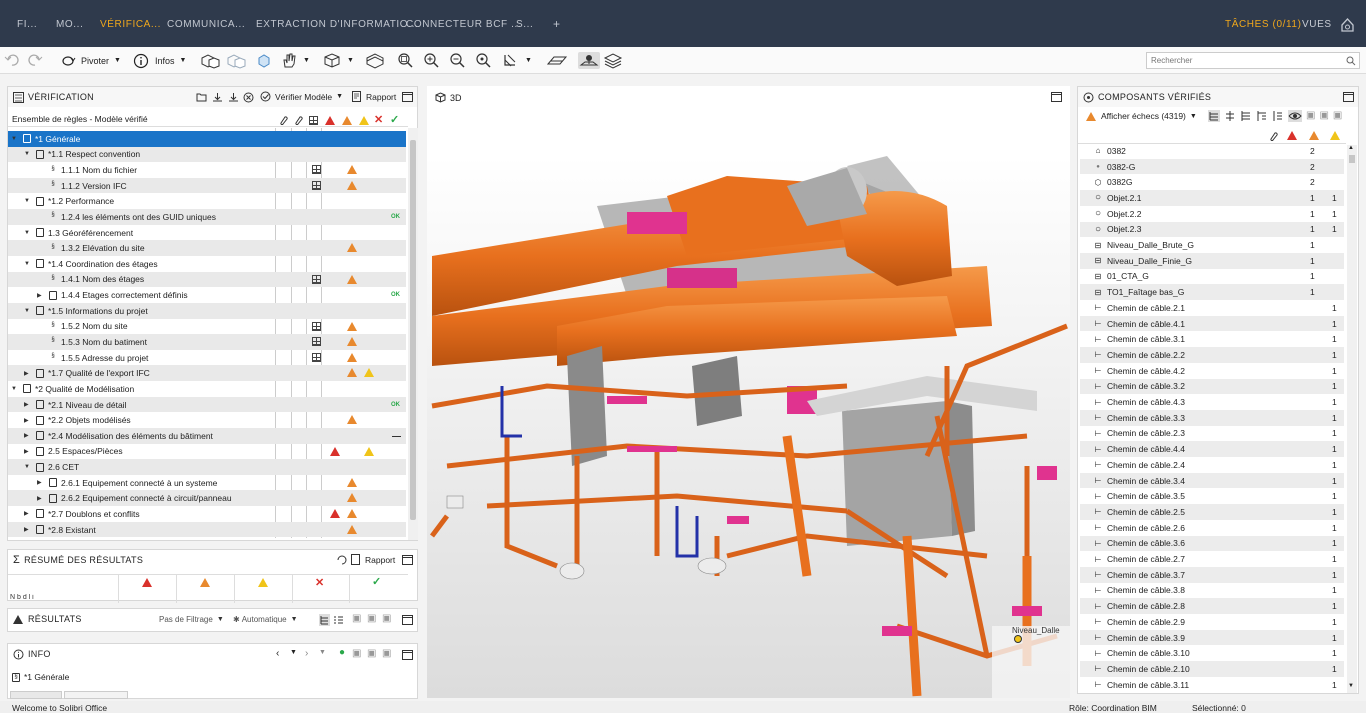  What do you see at coordinates (217, 97) in the screenshot?
I see `download-icon` at bounding box center [217, 97].